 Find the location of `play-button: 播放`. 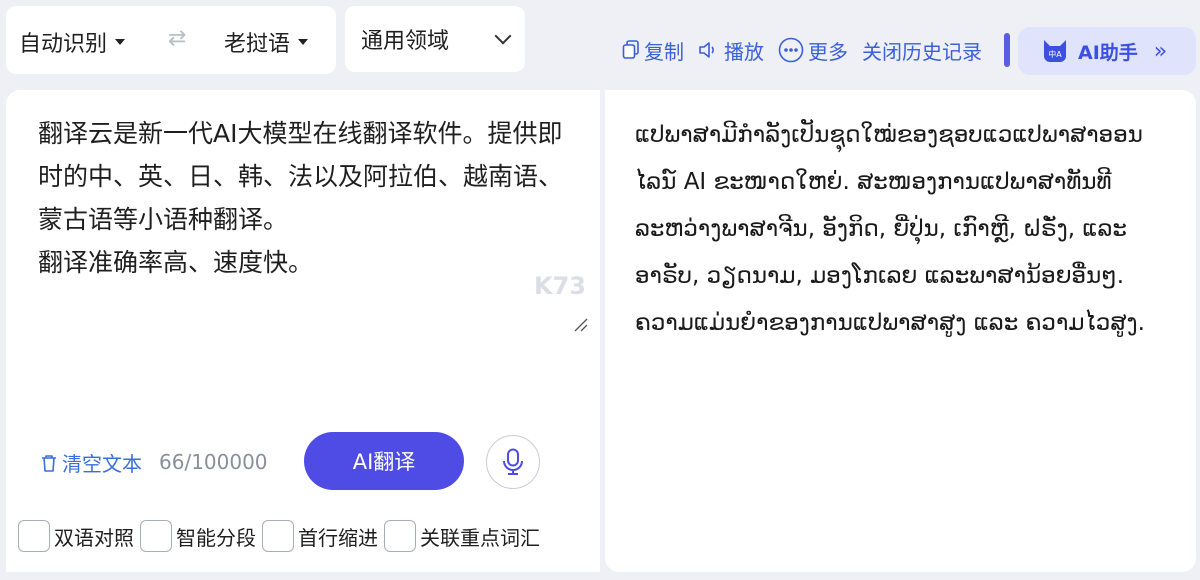

play-button: 播放 is located at coordinates (731, 50).